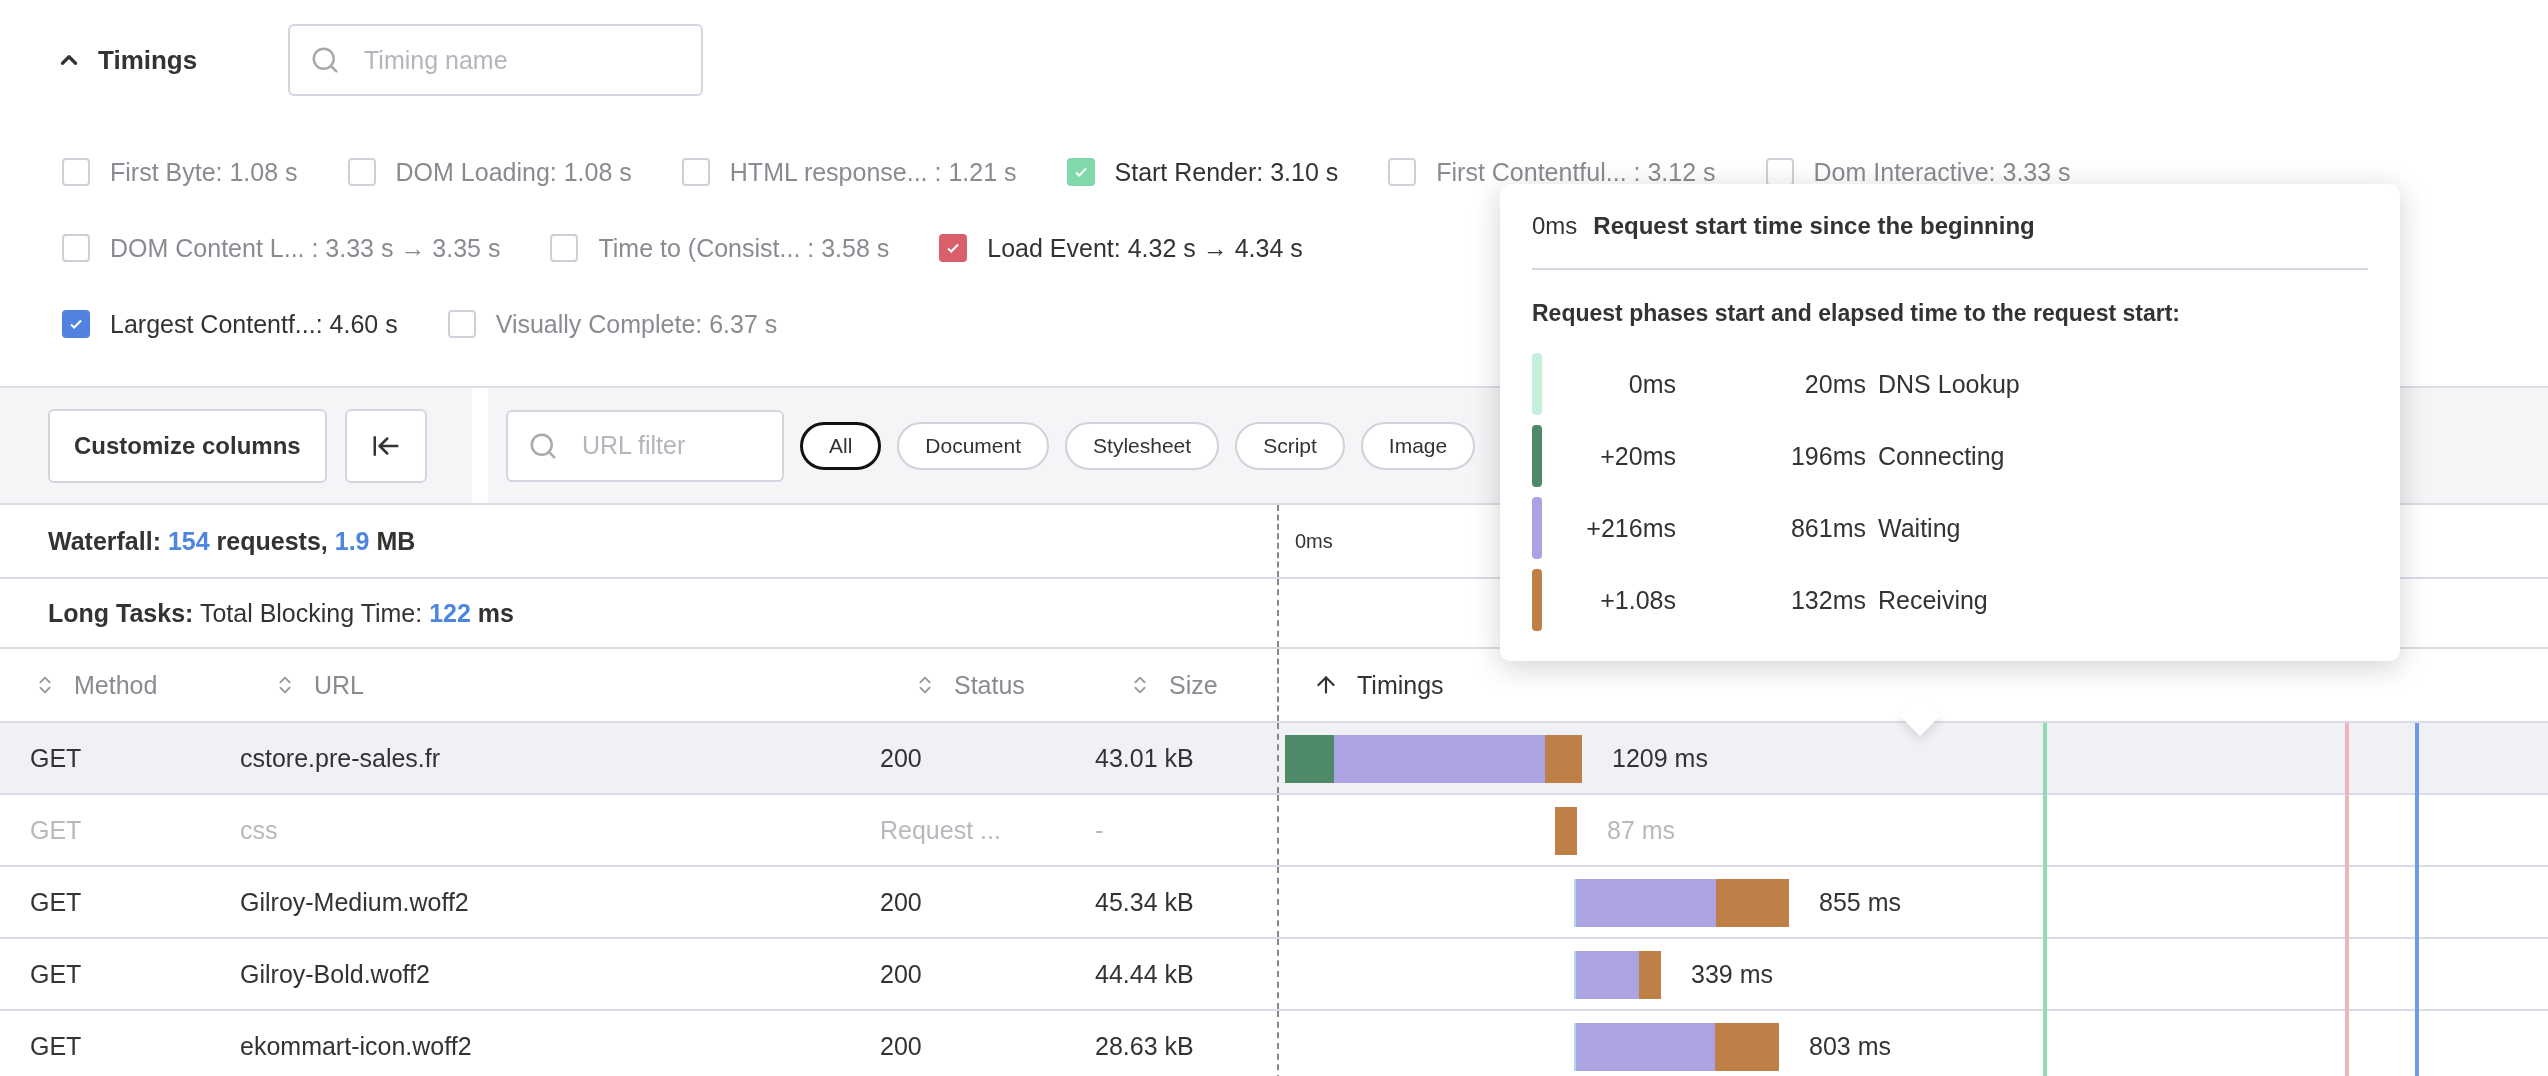  I want to click on phase-start: +216ms, so click(1630, 528).